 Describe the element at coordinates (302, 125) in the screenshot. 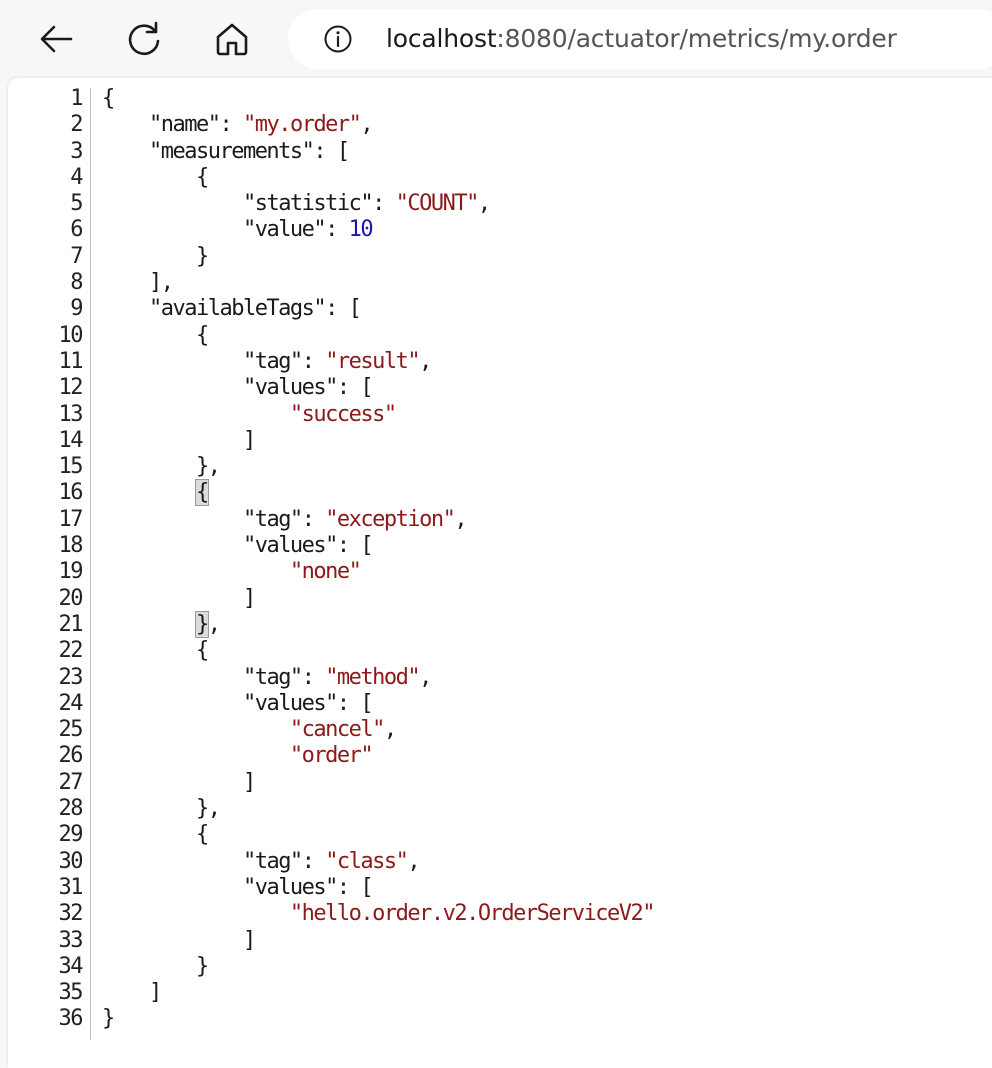

I see `json-string: "my.order"` at that location.